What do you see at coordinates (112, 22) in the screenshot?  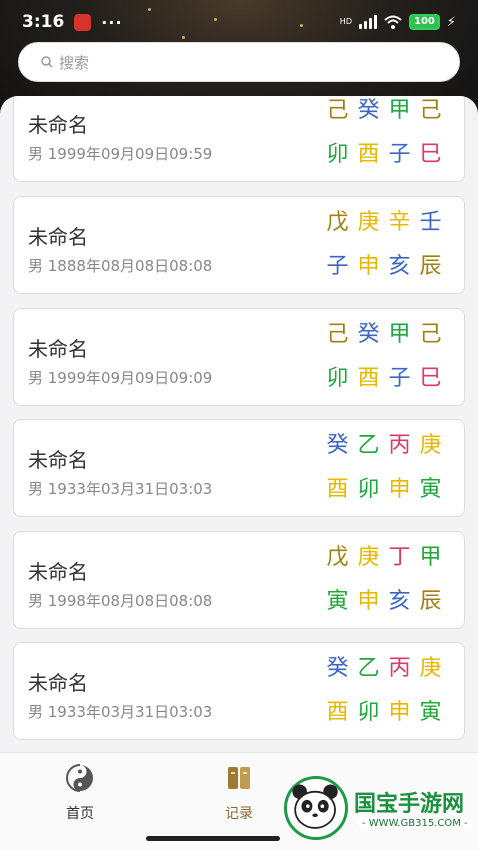 I see `status-more-icon: ···` at bounding box center [112, 22].